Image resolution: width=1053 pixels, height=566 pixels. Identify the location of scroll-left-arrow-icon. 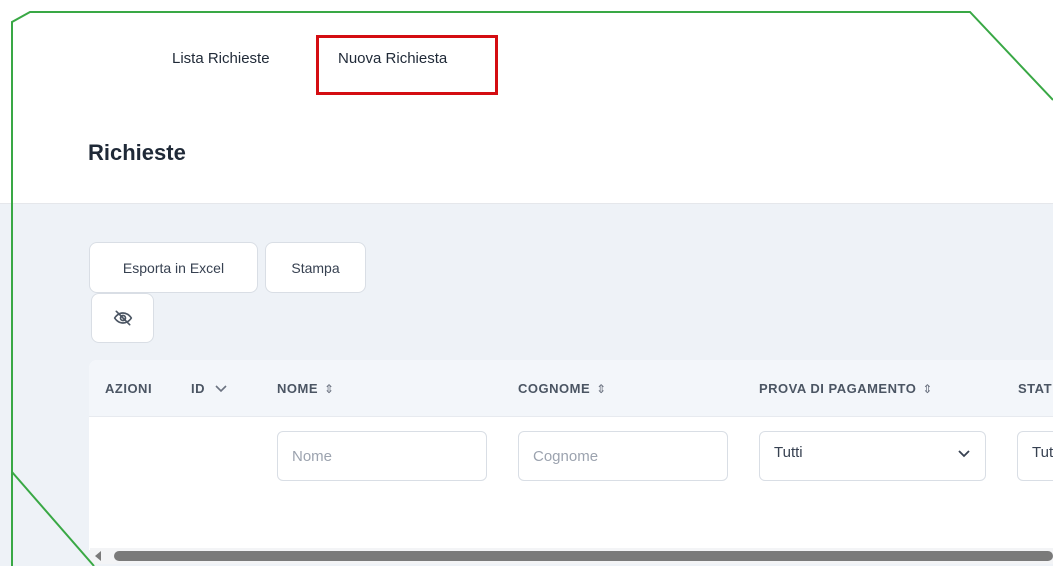
(98, 556).